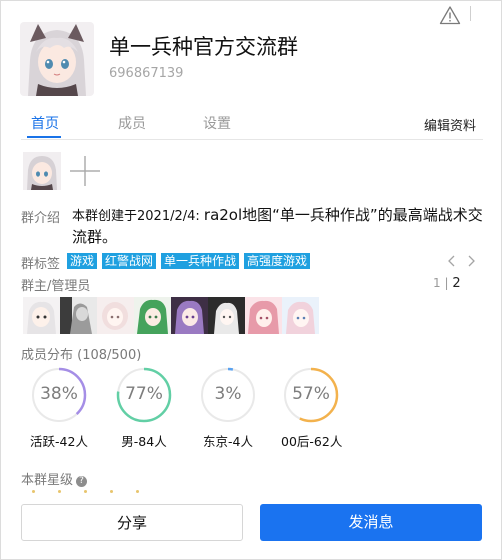 Image resolution: width=502 pixels, height=560 pixels. Describe the element at coordinates (277, 261) in the screenshot. I see `tag-item: 高强度游戏` at that location.